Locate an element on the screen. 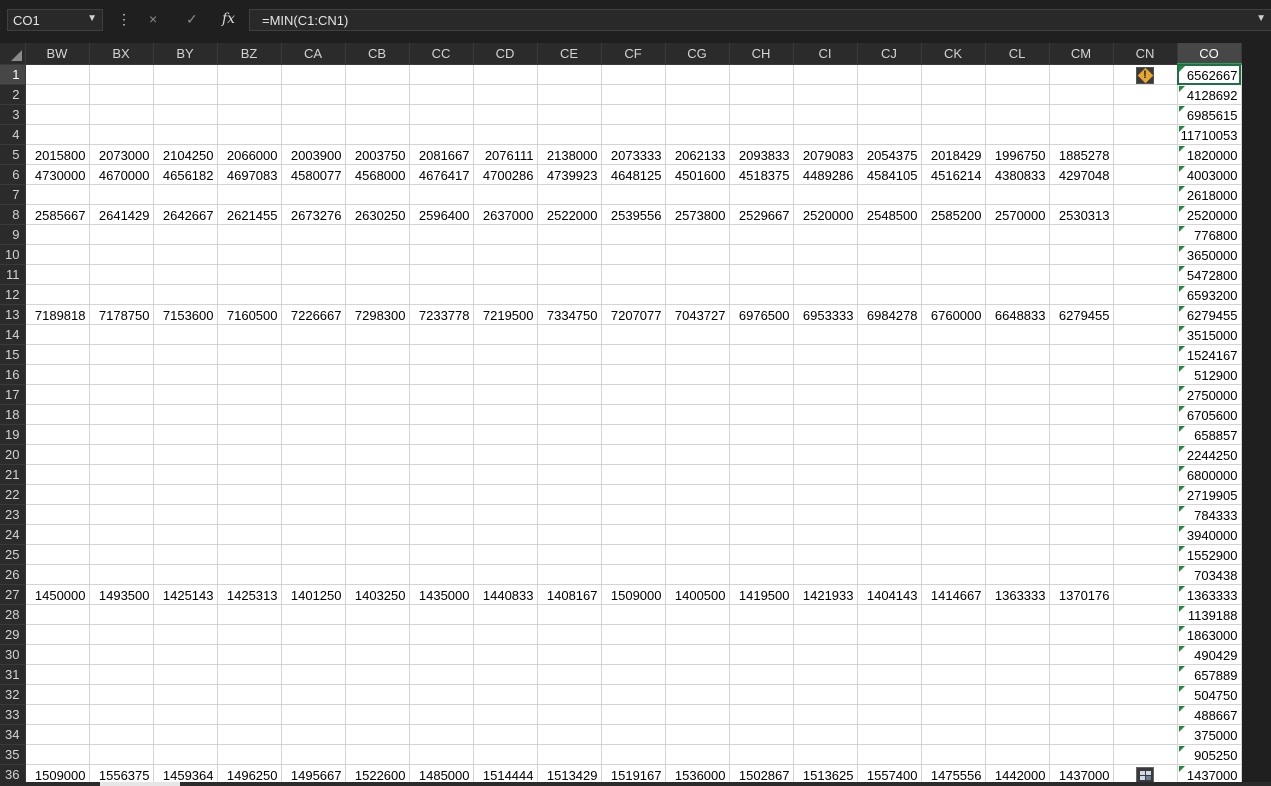 The image size is (1271, 786). cell-cg20 is located at coordinates (697, 454).